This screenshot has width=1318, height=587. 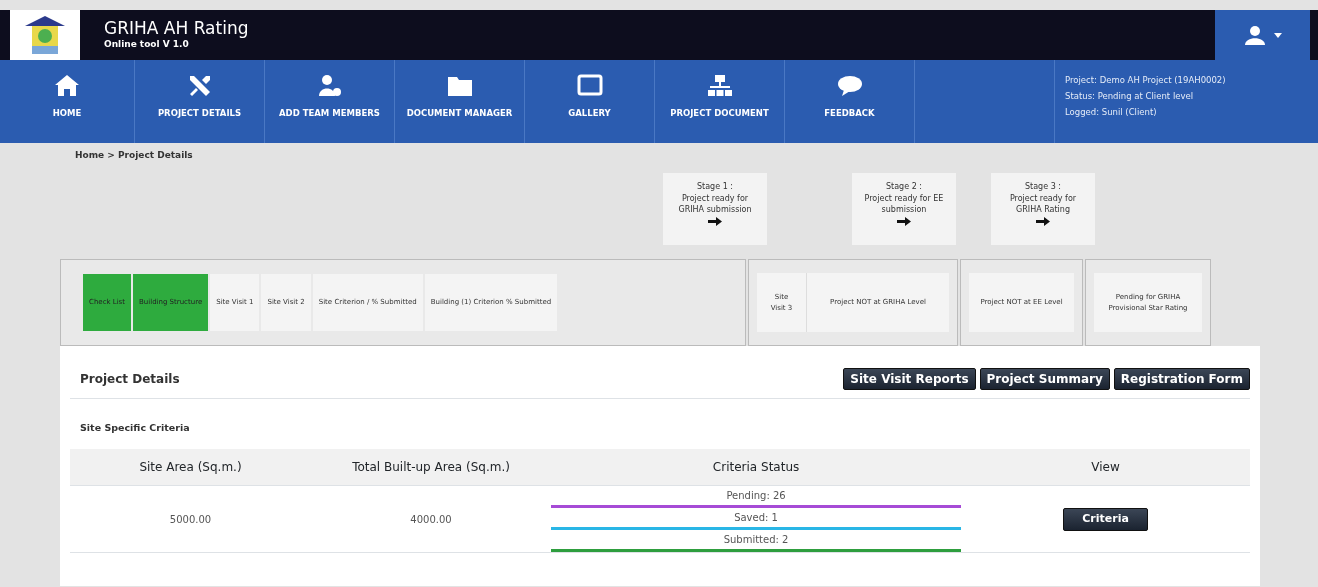 What do you see at coordinates (590, 101) in the screenshot?
I see `nav-item: GALLERY` at bounding box center [590, 101].